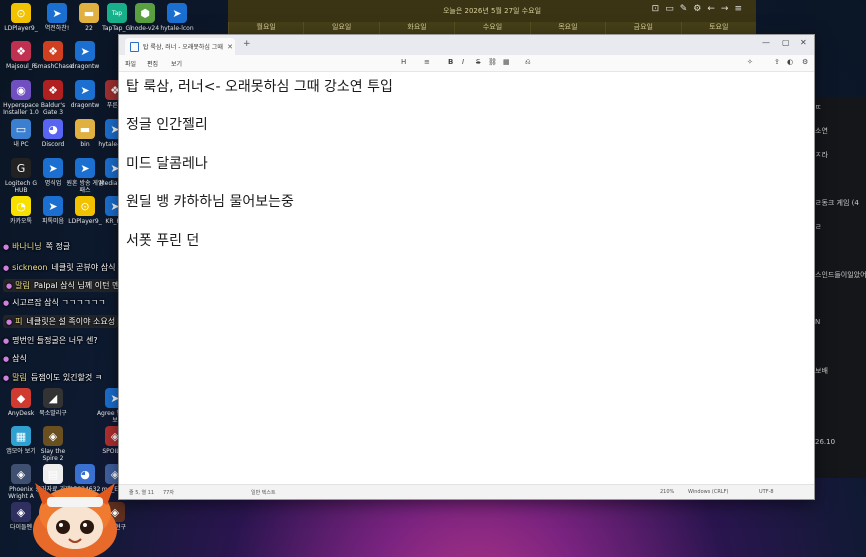 The height and width of the screenshot is (557, 866). What do you see at coordinates (728, 9) in the screenshot?
I see `calendar-tool-icon: →` at bounding box center [728, 9].